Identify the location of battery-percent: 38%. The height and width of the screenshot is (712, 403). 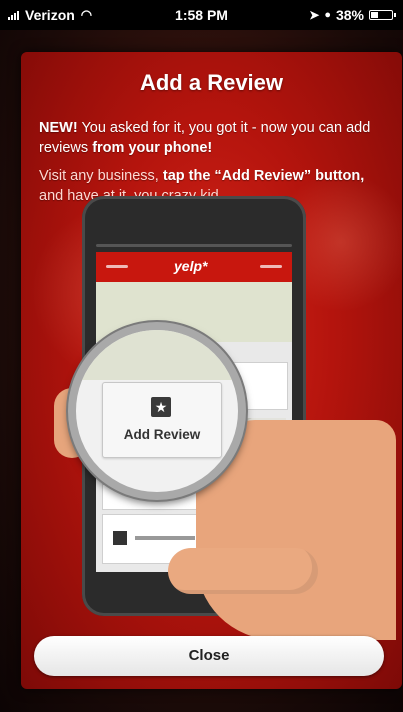
(349, 15).